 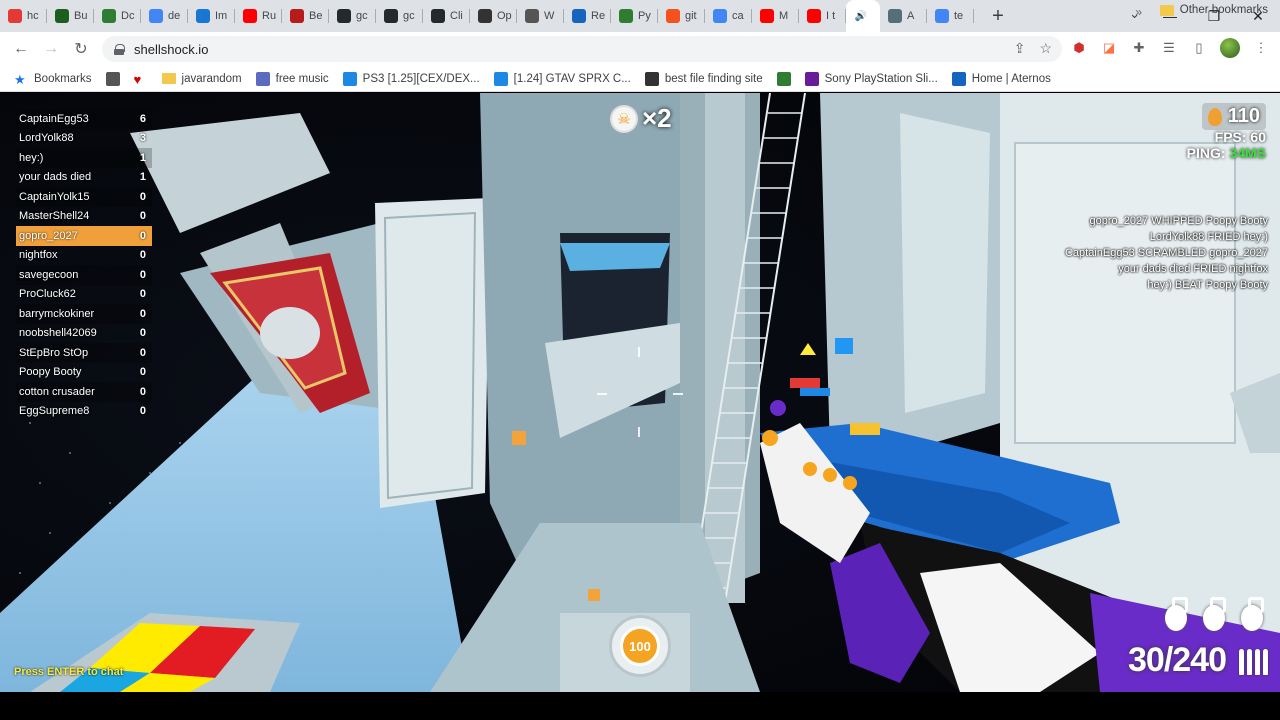 What do you see at coordinates (51, 49) in the screenshot?
I see `forward-icon: →` at bounding box center [51, 49].